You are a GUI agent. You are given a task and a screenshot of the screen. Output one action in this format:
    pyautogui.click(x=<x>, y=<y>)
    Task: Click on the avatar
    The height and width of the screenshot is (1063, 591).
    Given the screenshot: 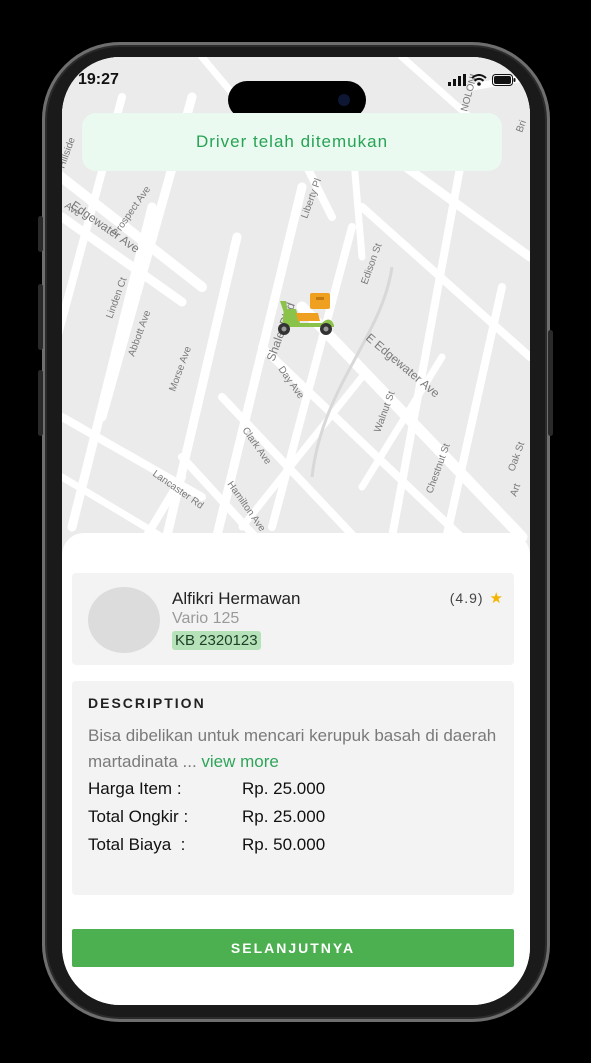 What is the action you would take?
    pyautogui.click(x=124, y=620)
    